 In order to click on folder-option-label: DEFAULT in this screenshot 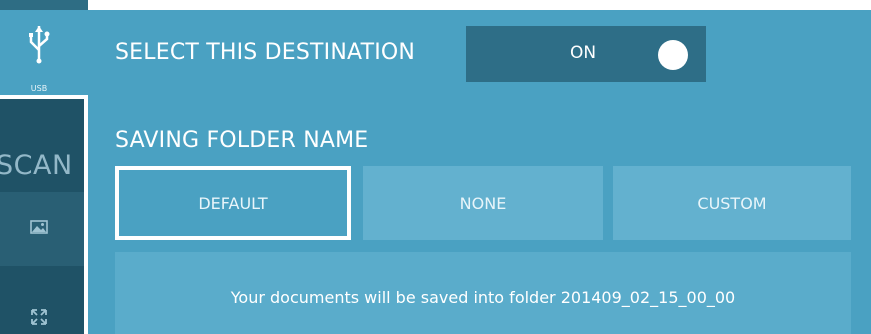, I will do `click(233, 203)`.